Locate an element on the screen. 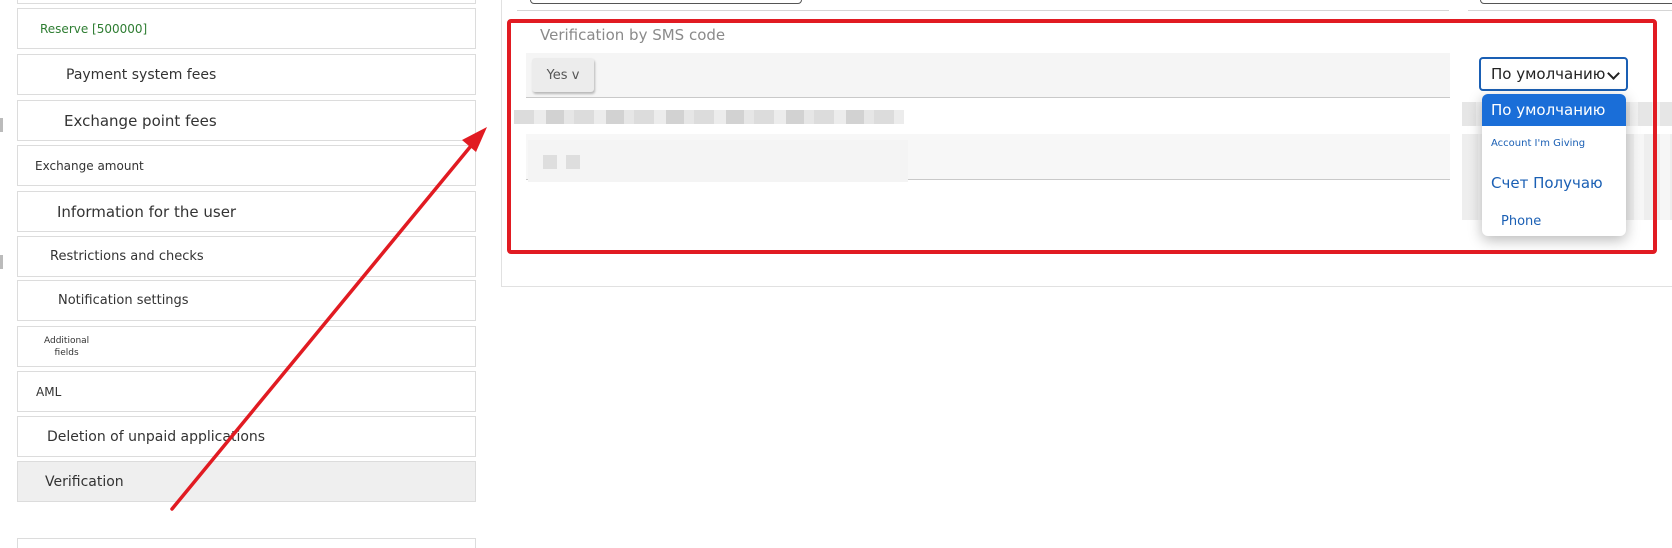 This screenshot has width=1672, height=548. sidebar-item-exchange-point-fees: Exchange point fees is located at coordinates (246, 120).